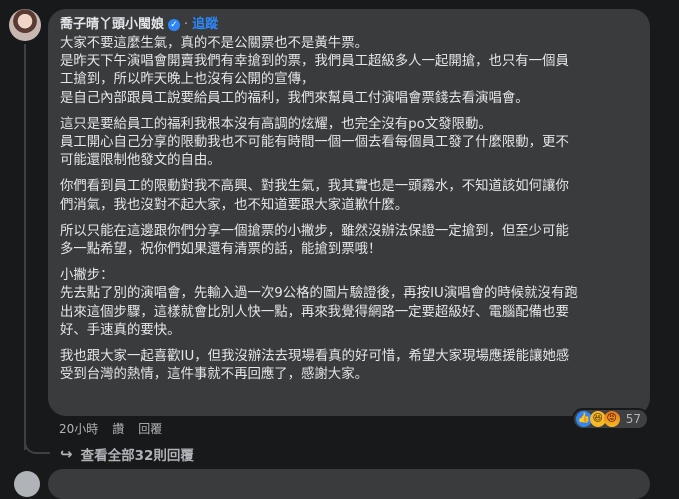 Image resolution: width=679 pixels, height=499 pixels. Describe the element at coordinates (112, 25) in the screenshot. I see `author-name: 喬子晴丫頭小閩娘` at that location.